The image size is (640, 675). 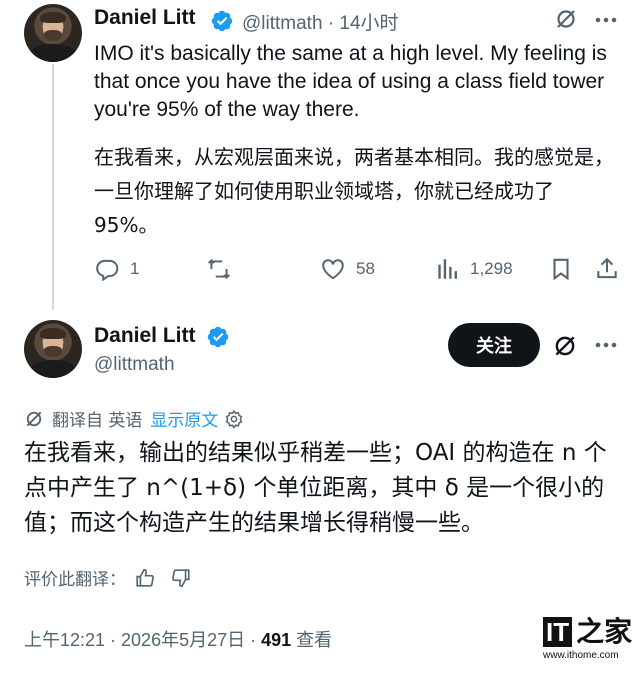 What do you see at coordinates (34, 418) in the screenshot?
I see `grok-translate-icon` at bounding box center [34, 418].